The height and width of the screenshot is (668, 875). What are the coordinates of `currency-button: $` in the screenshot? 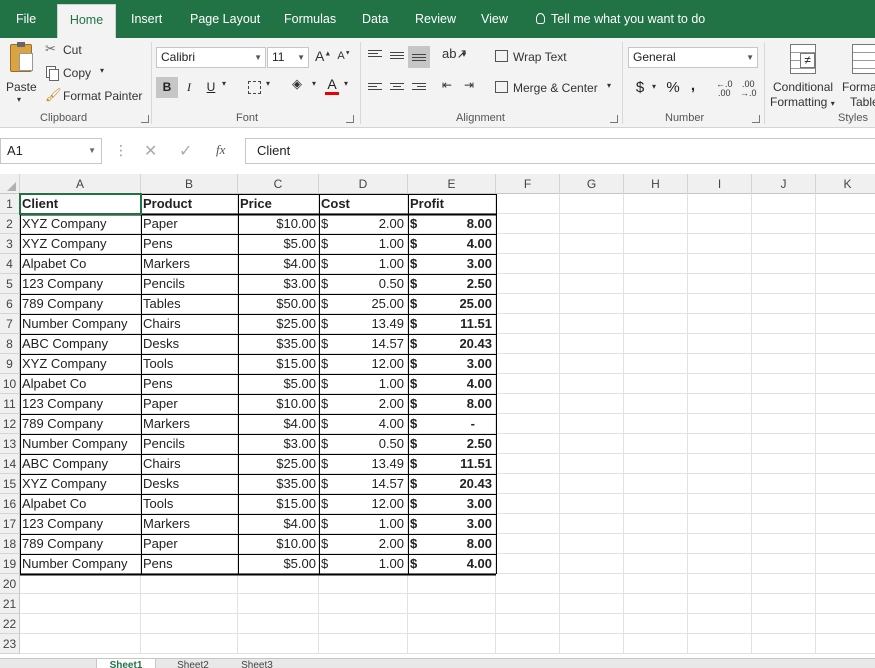 It's located at (640, 87).